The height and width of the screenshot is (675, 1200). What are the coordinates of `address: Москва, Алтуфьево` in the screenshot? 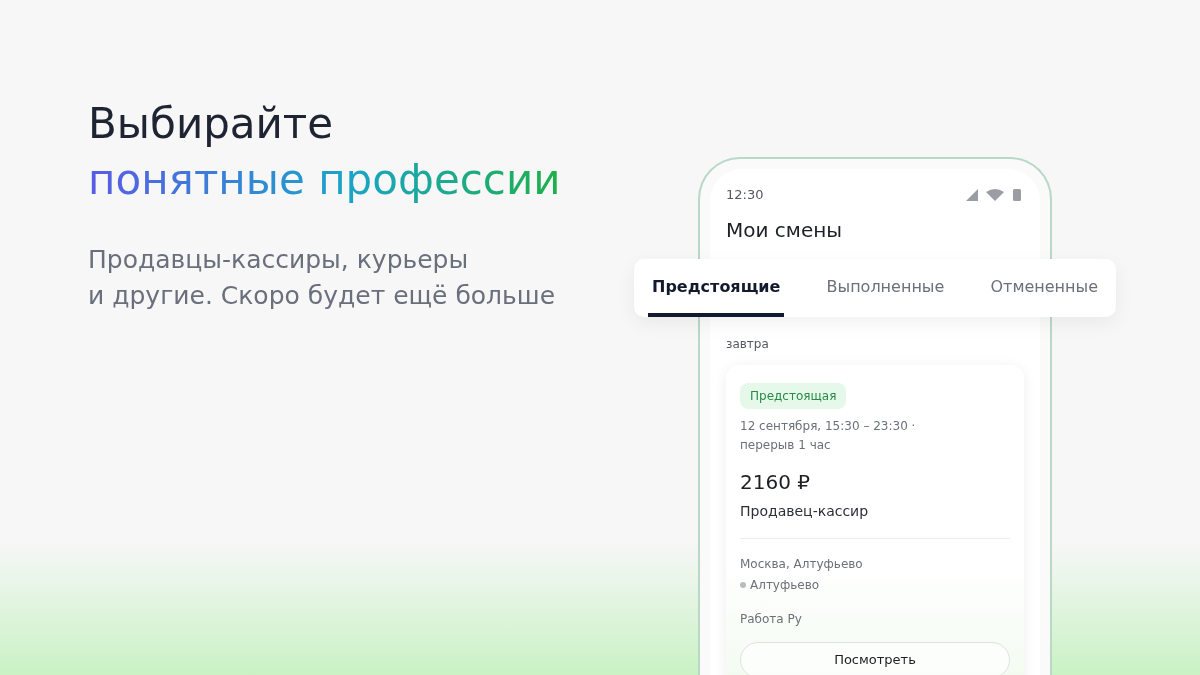 It's located at (802, 564).